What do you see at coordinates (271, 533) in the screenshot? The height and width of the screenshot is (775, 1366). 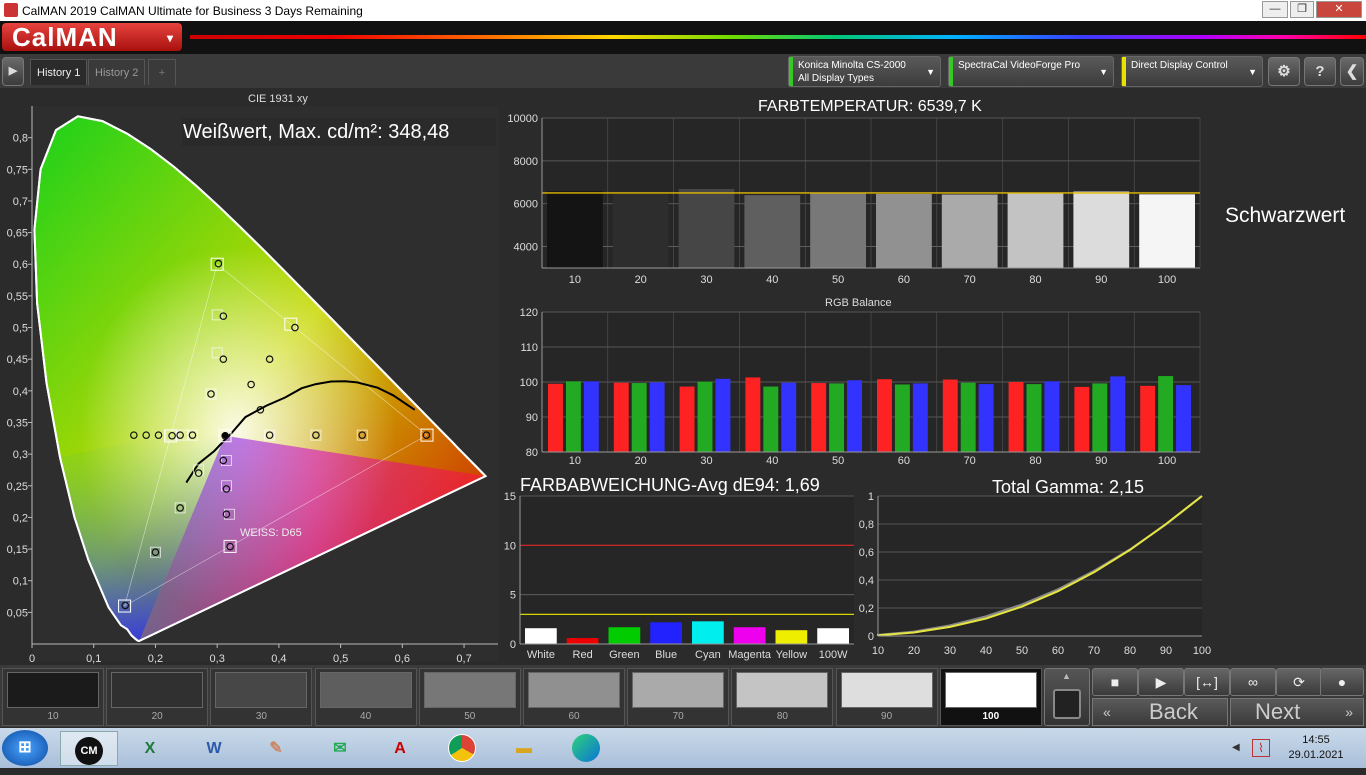 I see `white-point-label: WEISS: D65` at bounding box center [271, 533].